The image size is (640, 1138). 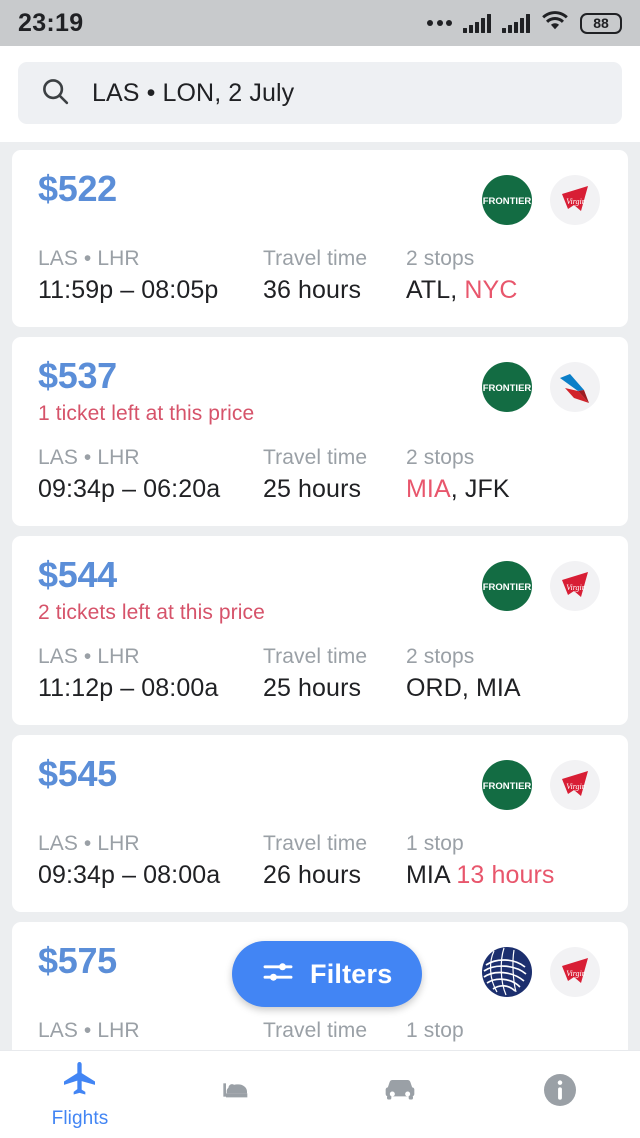 I want to click on battery-icon: 88, so click(x=601, y=23).